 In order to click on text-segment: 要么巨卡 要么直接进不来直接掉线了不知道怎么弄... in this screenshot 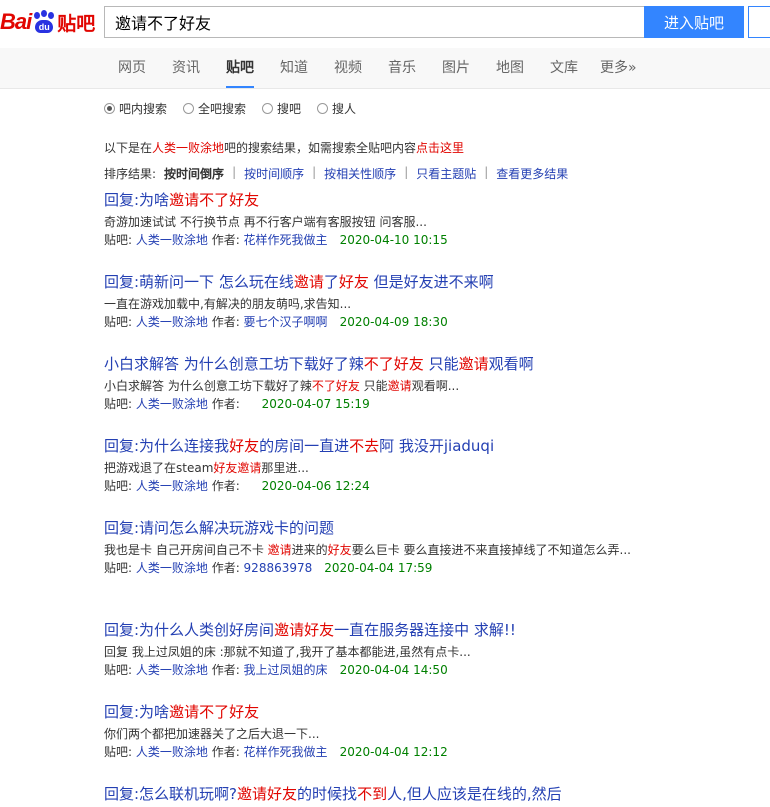, I will do `click(491, 550)`.